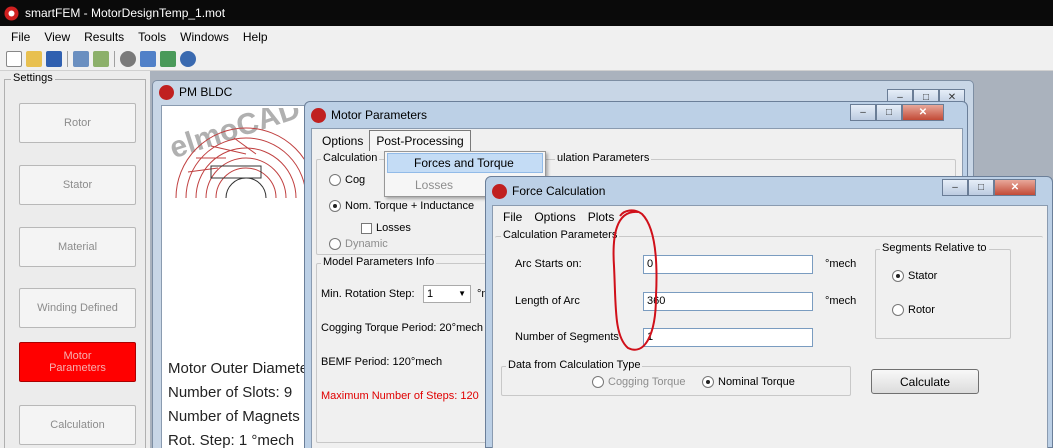 The height and width of the screenshot is (448, 1053). What do you see at coordinates (77, 425) in the screenshot?
I see `calculation-button: Calculation` at bounding box center [77, 425].